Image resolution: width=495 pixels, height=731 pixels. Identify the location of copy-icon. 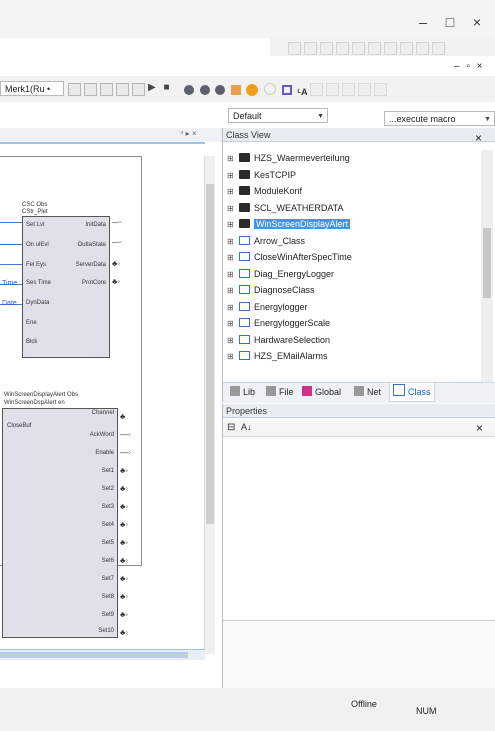
(332, 89).